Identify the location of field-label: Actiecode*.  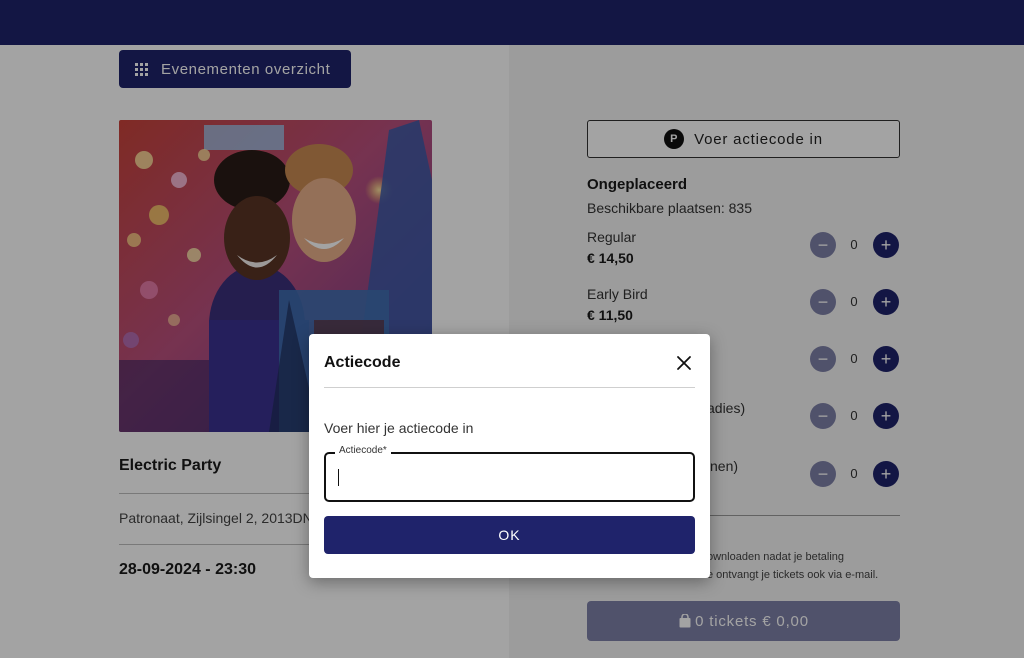
(363, 450).